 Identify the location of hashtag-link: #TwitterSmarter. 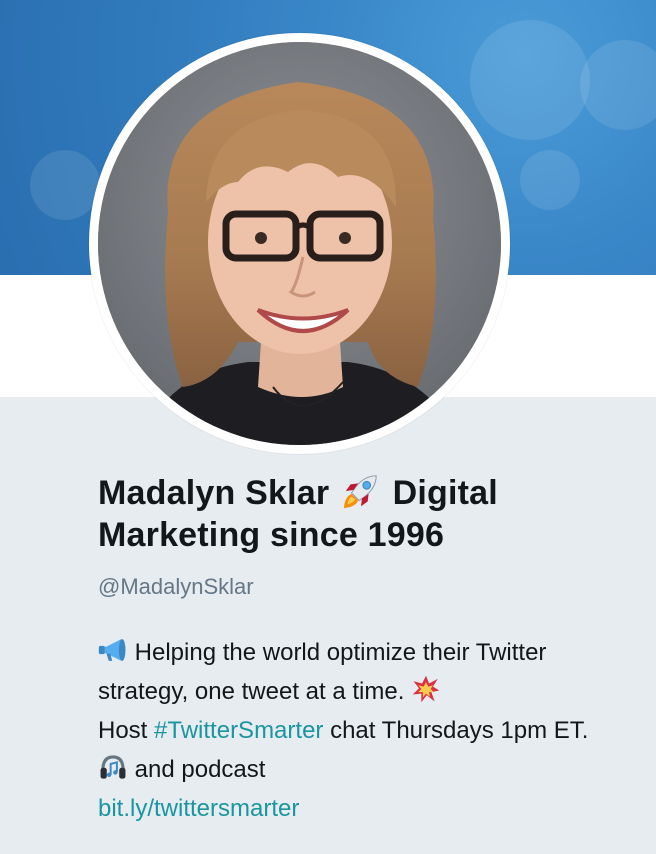
(238, 730).